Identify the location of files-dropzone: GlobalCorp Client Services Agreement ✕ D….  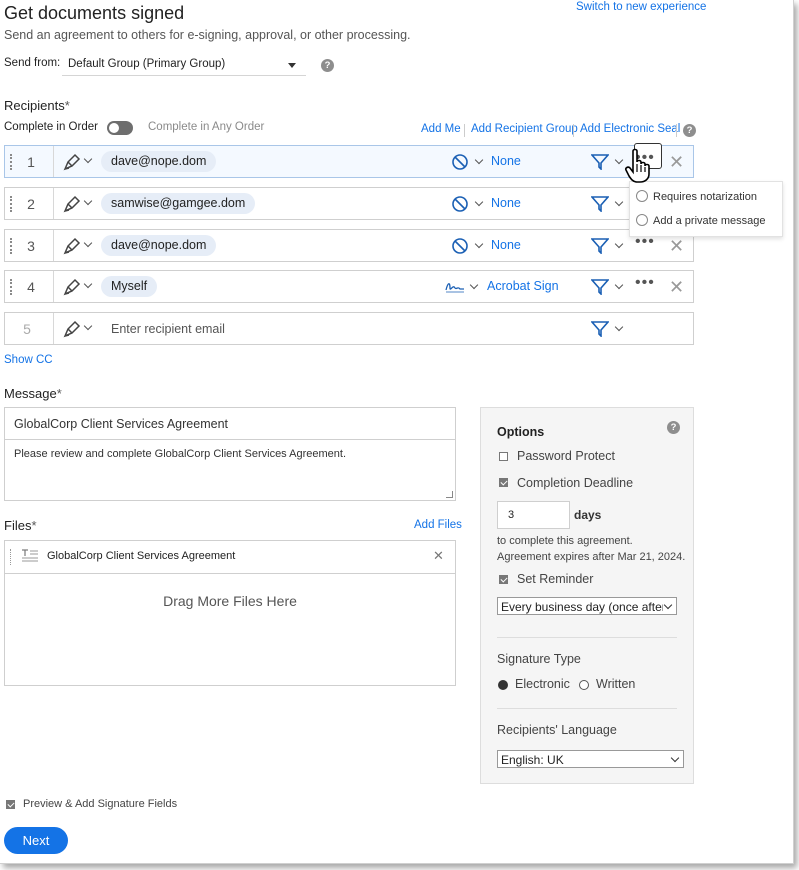
(230, 613).